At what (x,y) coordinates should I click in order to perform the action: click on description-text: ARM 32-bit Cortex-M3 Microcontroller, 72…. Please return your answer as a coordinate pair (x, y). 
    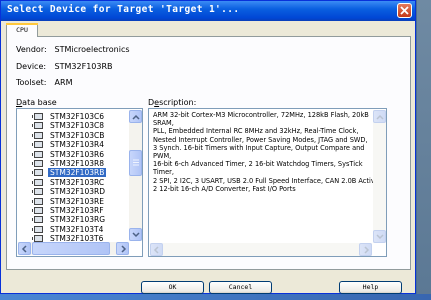
    Looking at the image, I should click on (267, 152).